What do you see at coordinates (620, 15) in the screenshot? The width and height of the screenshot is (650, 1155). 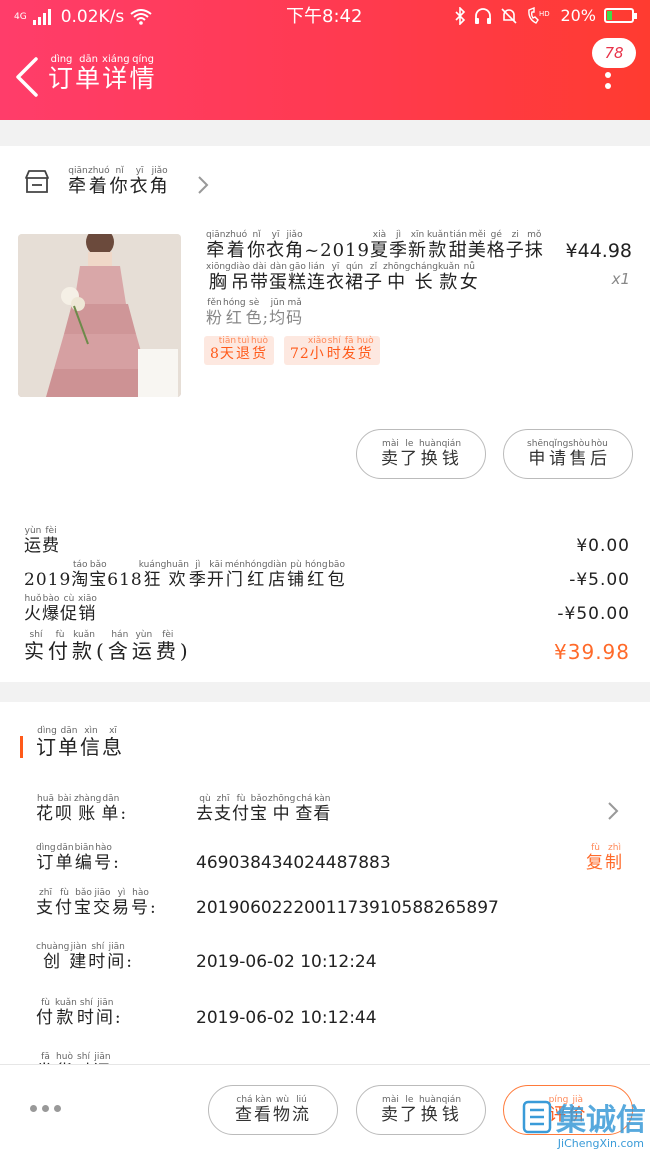 I see `battery-icon` at bounding box center [620, 15].